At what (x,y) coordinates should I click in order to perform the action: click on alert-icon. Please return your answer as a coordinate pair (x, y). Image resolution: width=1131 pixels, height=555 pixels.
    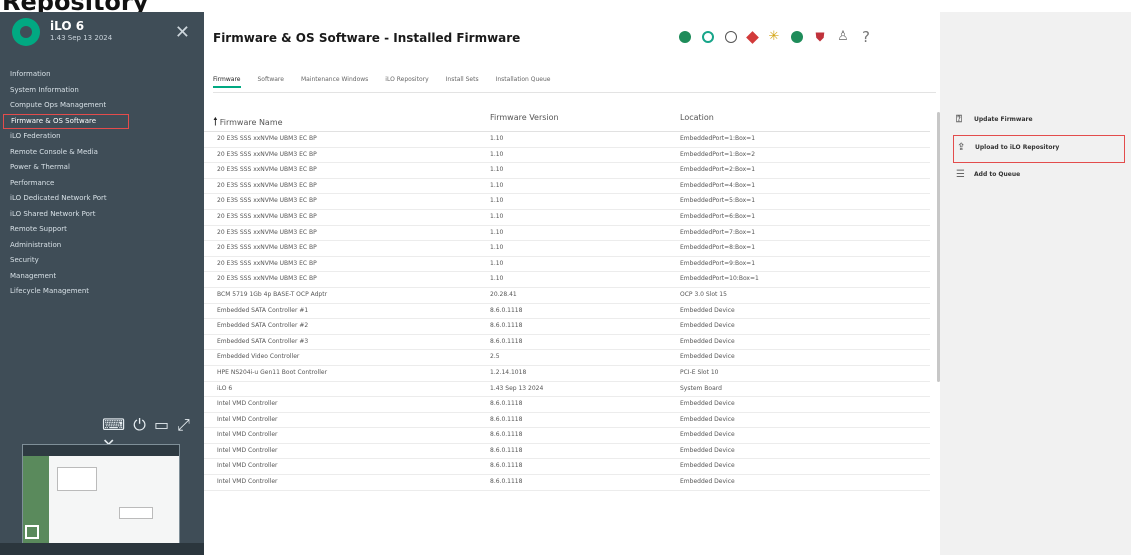
    Looking at the image, I should click on (752, 37).